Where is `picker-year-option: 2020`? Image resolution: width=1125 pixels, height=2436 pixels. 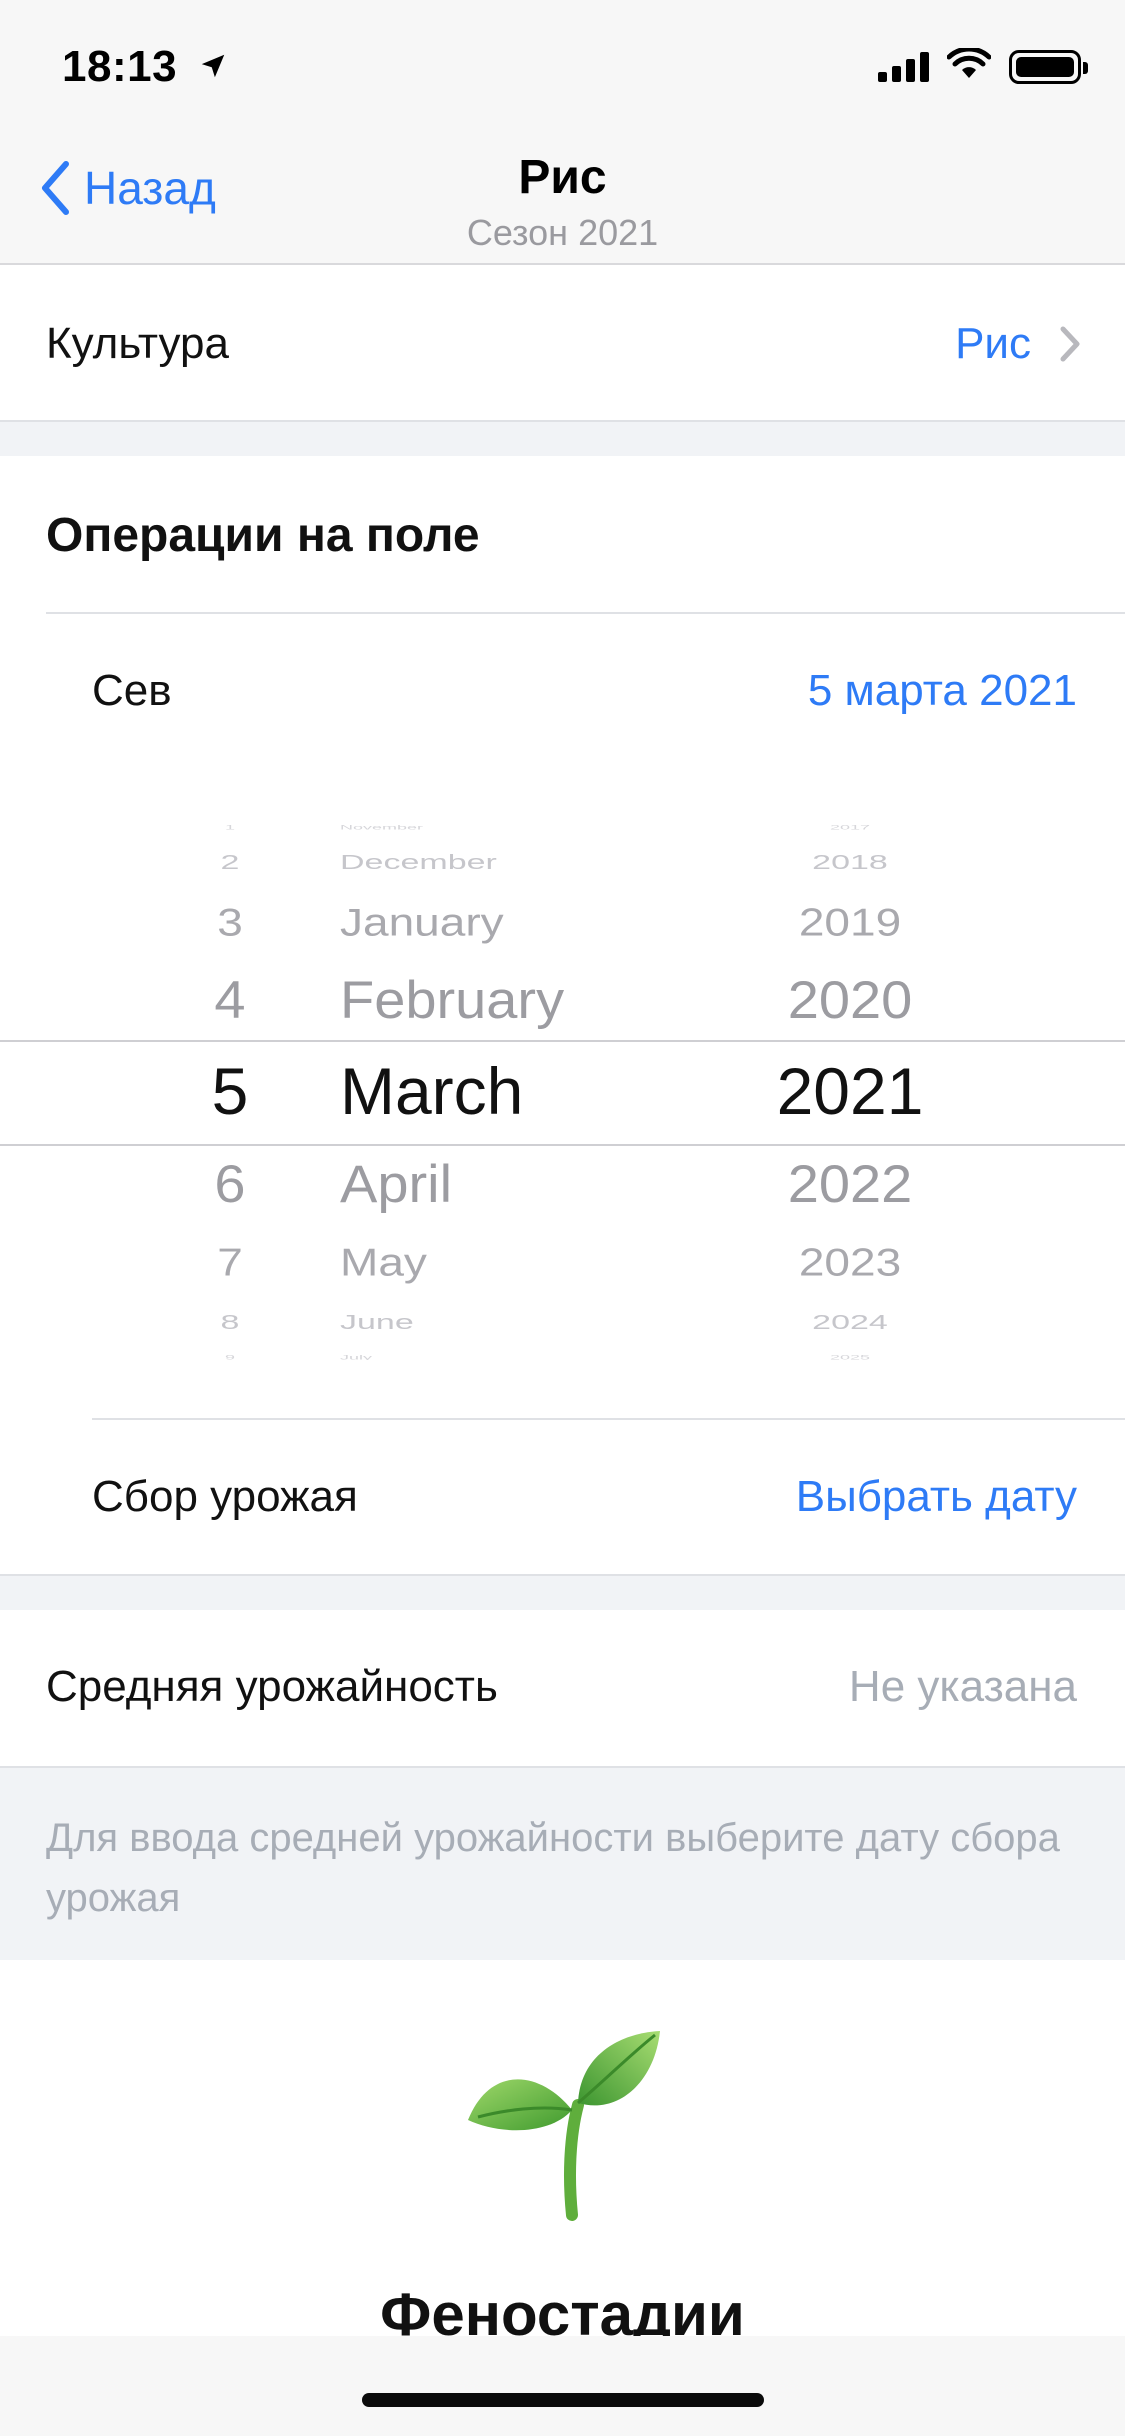 picker-year-option: 2020 is located at coordinates (850, 1000).